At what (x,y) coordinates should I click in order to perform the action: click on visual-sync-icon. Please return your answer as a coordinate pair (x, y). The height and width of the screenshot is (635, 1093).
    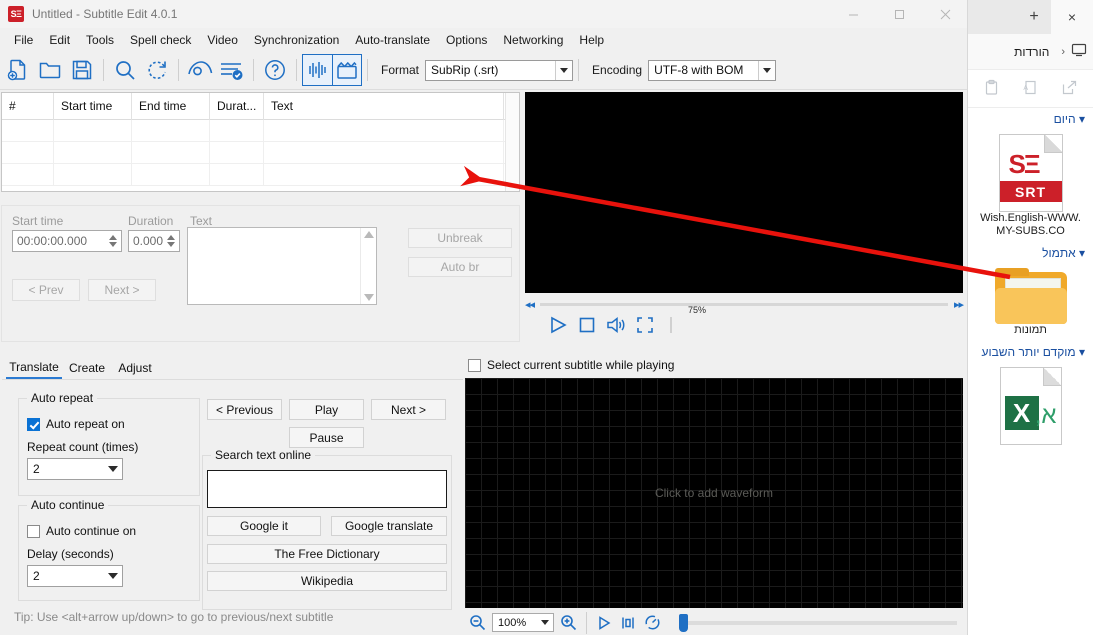
    Looking at the image, I should click on (200, 70).